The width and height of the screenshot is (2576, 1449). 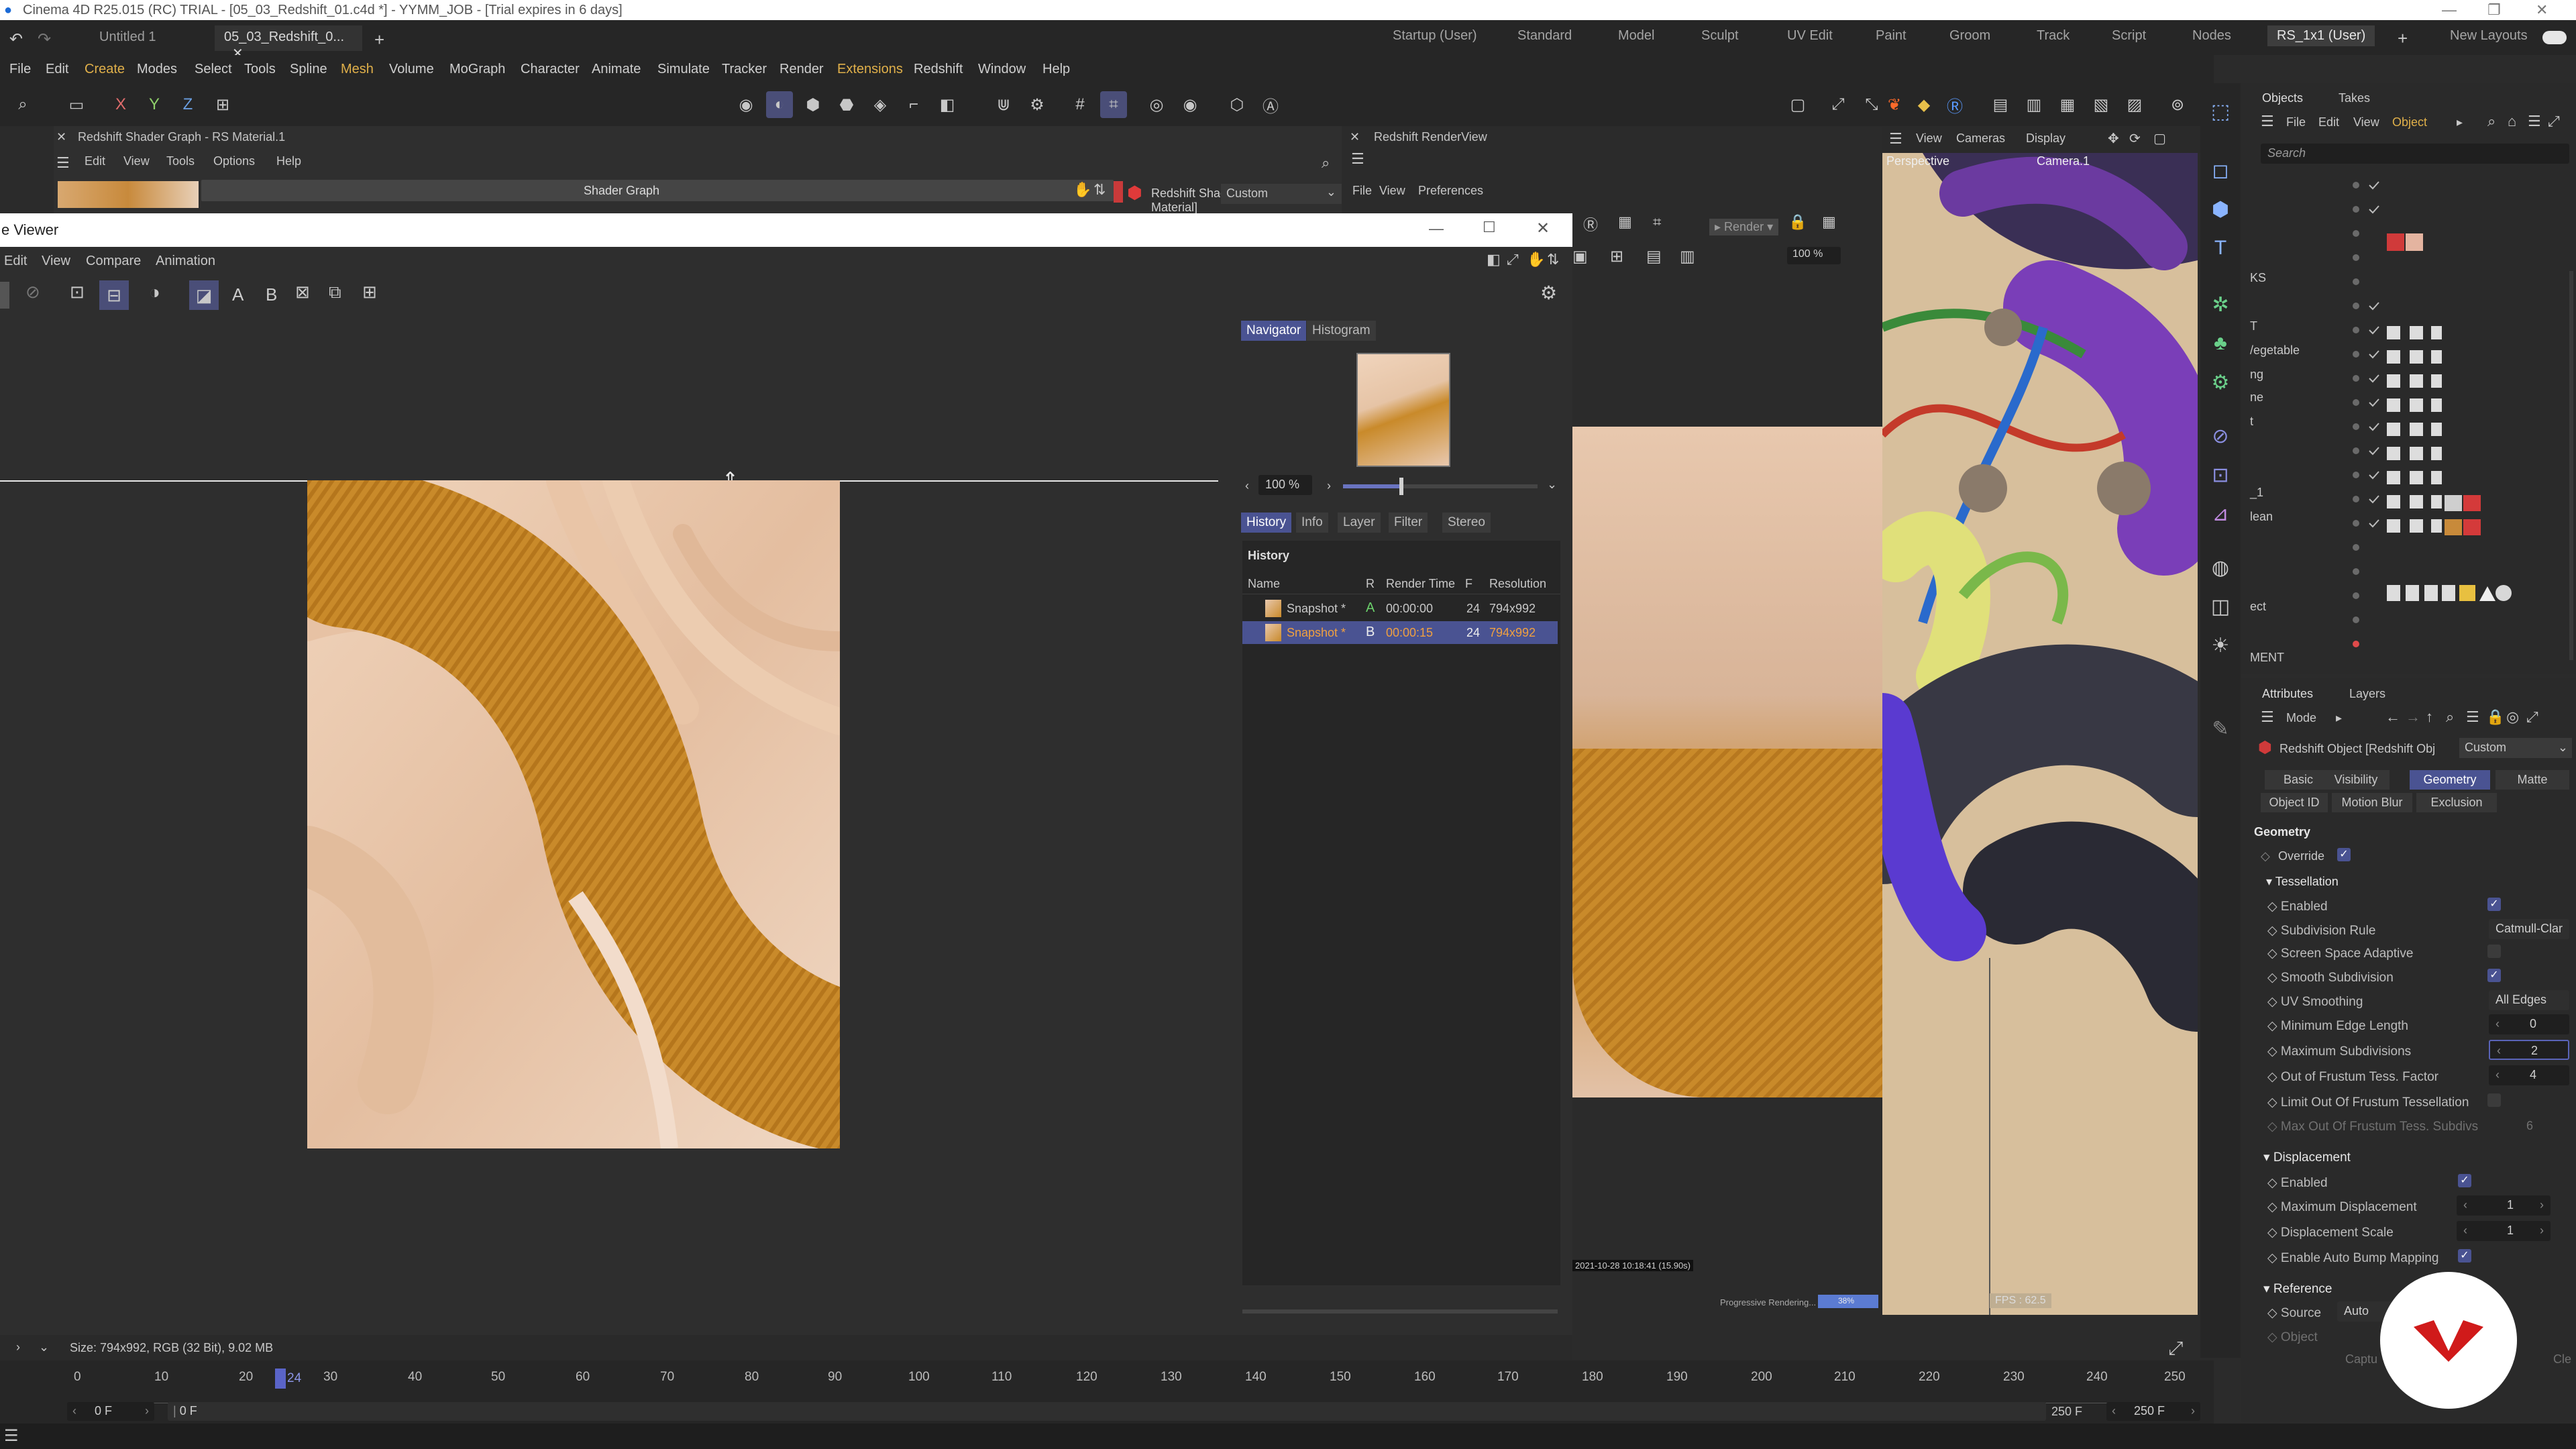 I want to click on close-icon: ✕, so click(x=2542, y=10).